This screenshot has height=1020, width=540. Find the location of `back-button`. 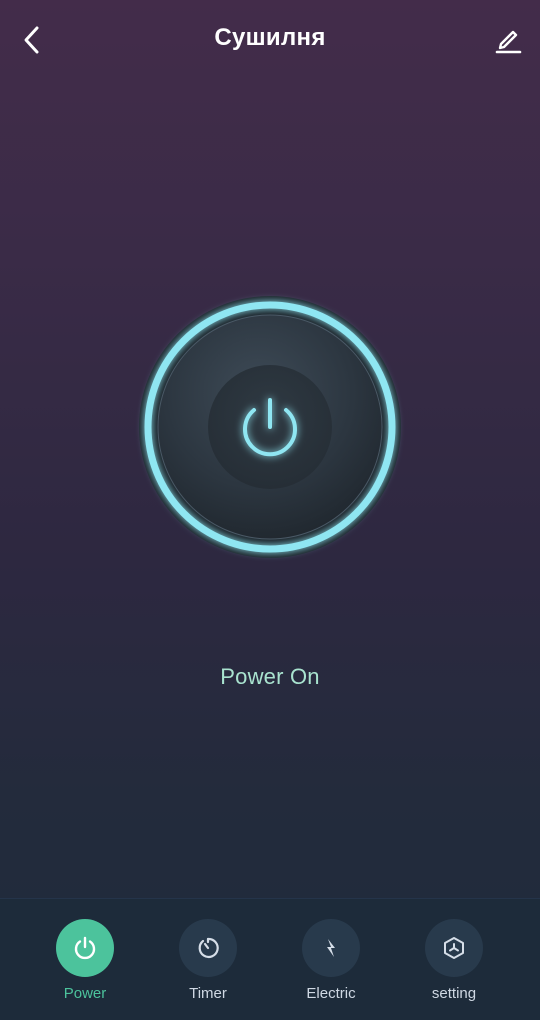

back-button is located at coordinates (32, 40).